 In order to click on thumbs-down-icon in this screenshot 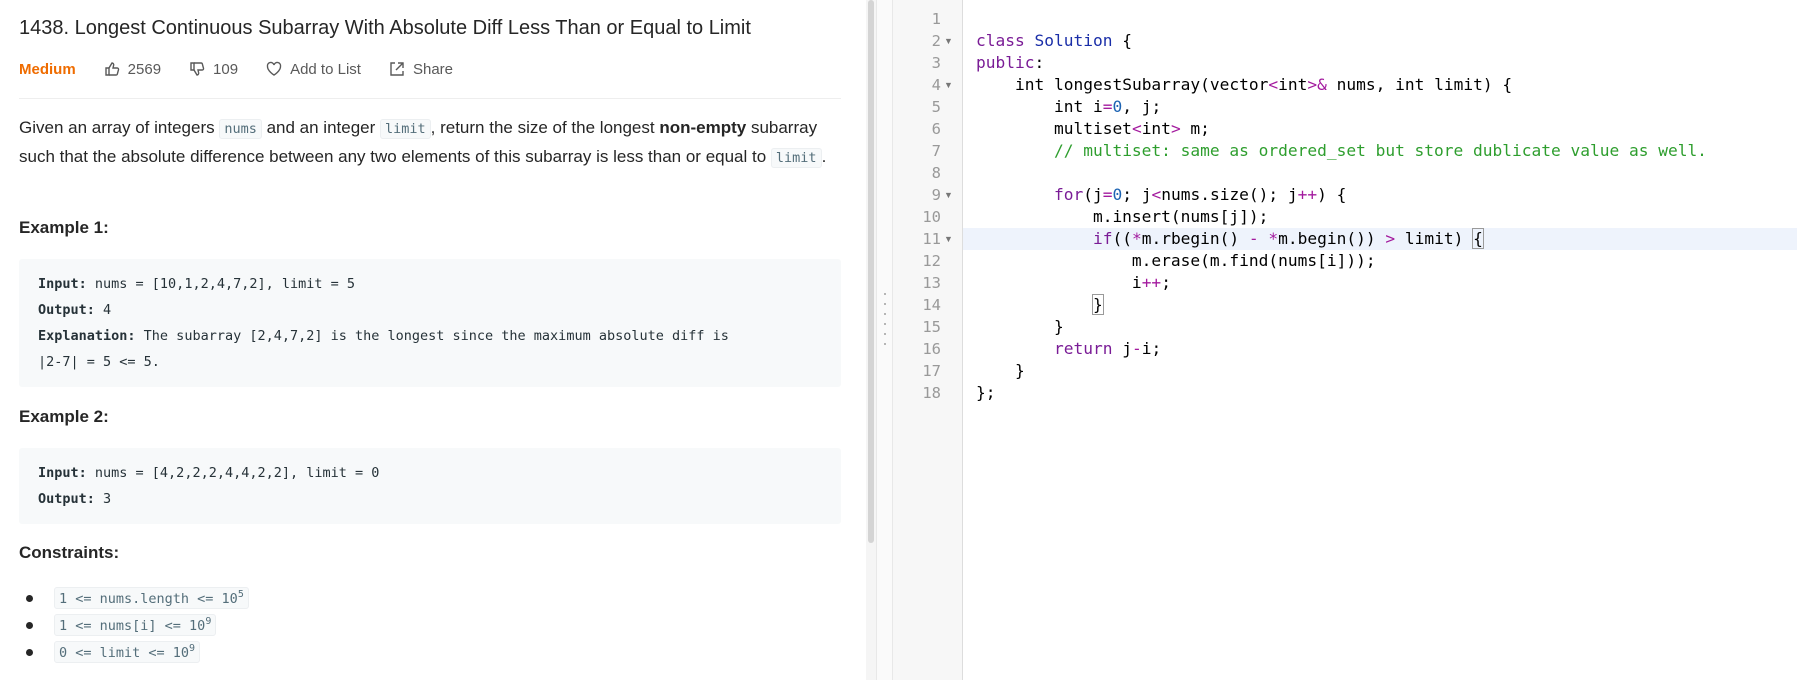, I will do `click(197, 69)`.